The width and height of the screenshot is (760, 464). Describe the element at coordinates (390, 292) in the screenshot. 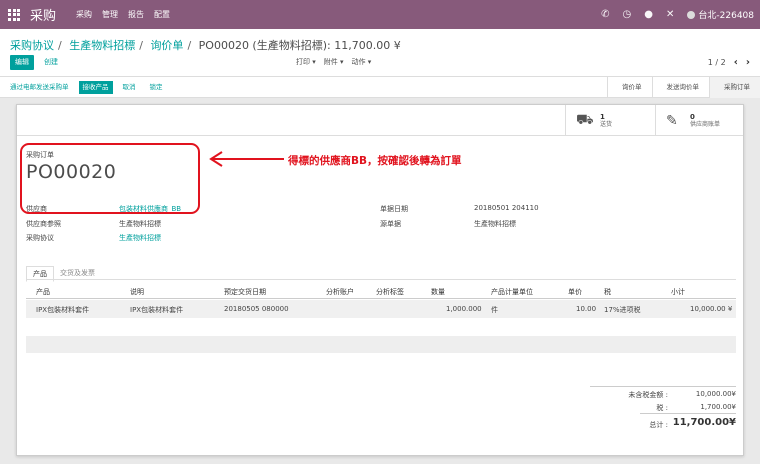

I see `col-analytic-tags: 分析标签` at that location.